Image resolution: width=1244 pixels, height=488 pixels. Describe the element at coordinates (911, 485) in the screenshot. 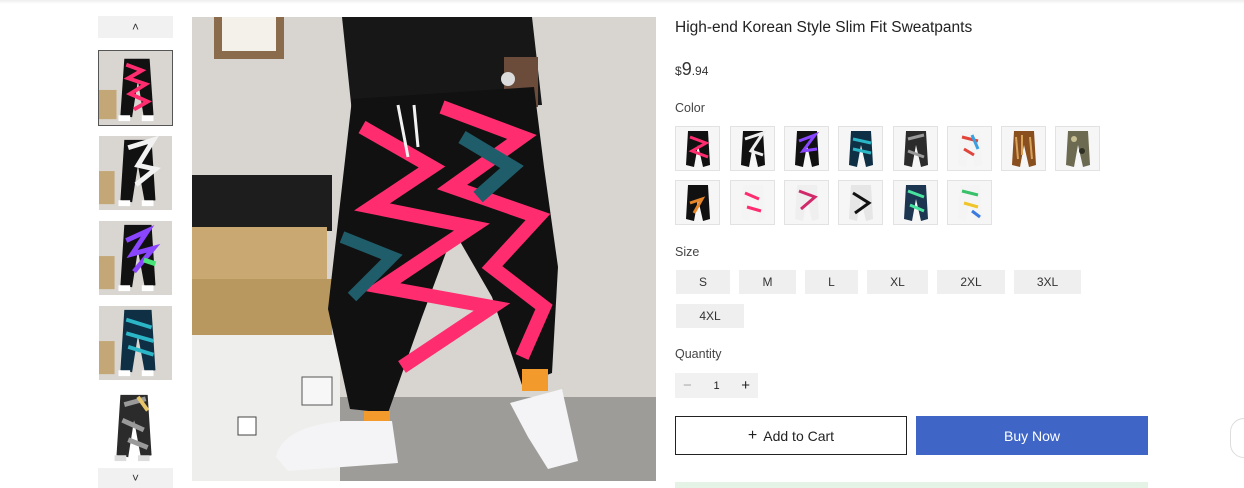

I see `promo-banner` at that location.